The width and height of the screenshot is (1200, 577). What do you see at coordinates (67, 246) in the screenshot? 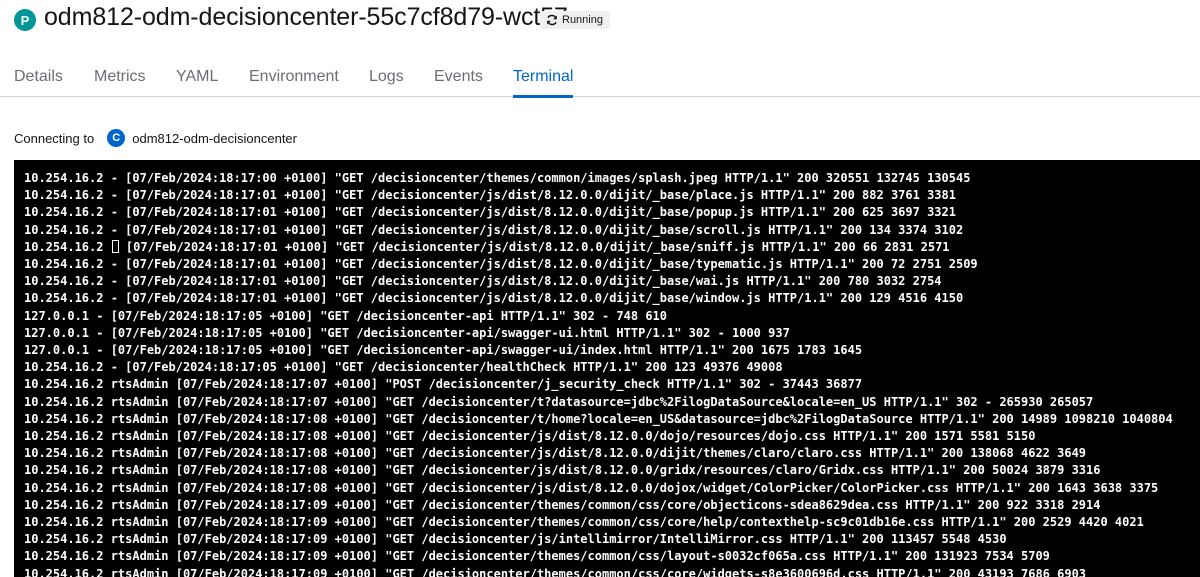
I see `terminal-line-prefix: 10.254.16.2` at bounding box center [67, 246].